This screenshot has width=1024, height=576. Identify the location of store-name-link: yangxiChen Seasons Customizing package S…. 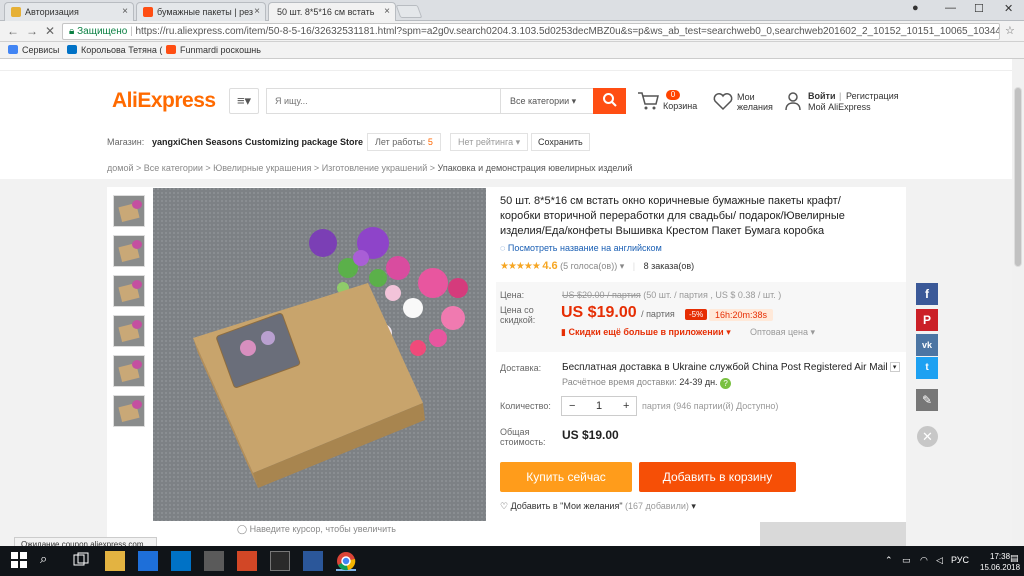
(257, 142).